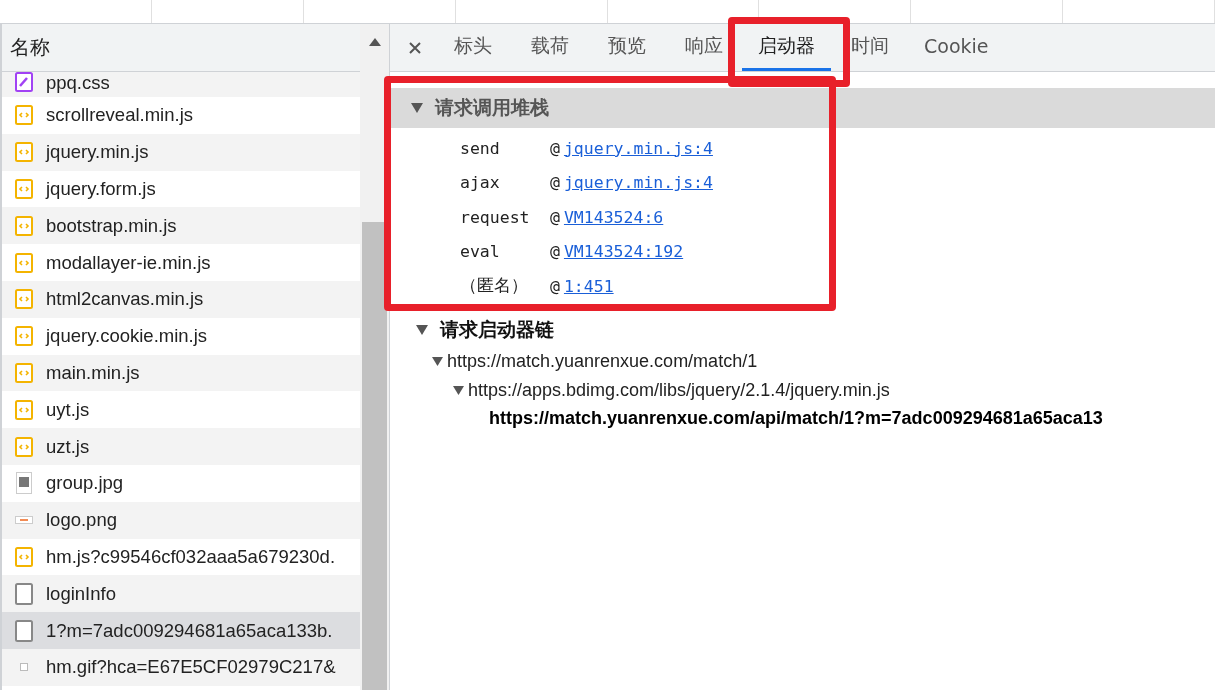 The width and height of the screenshot is (1215, 690). What do you see at coordinates (549, 47) in the screenshot?
I see `tab: 载荷` at bounding box center [549, 47].